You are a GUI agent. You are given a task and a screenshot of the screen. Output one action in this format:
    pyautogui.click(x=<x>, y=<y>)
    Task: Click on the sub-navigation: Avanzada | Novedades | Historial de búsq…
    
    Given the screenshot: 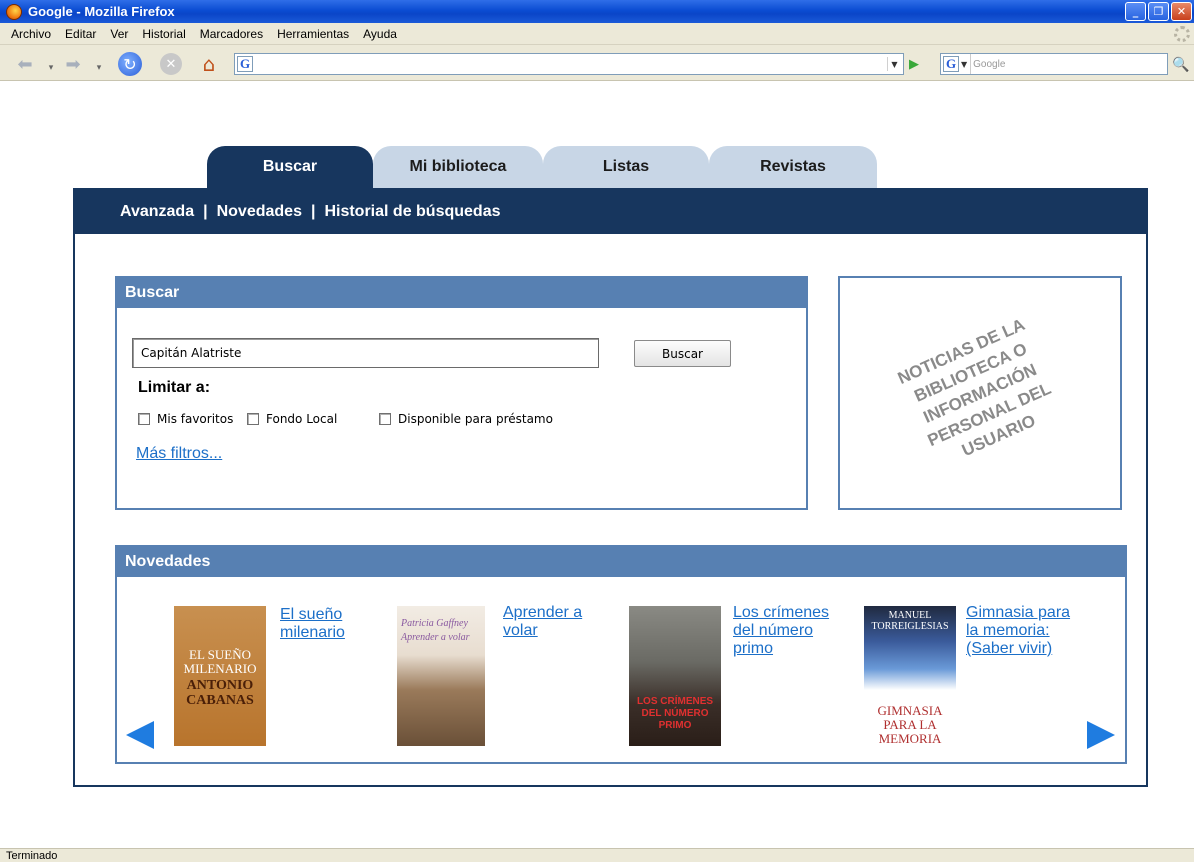 What is the action you would take?
    pyautogui.click(x=610, y=212)
    